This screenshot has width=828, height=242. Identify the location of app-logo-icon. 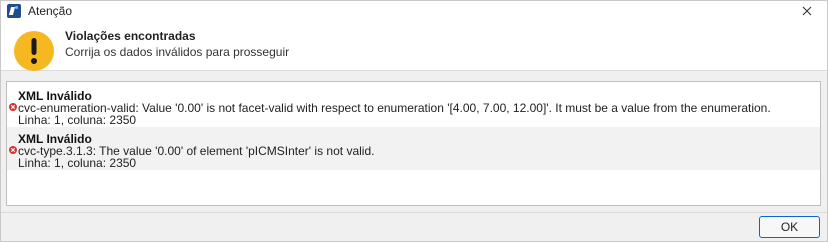
(14, 11).